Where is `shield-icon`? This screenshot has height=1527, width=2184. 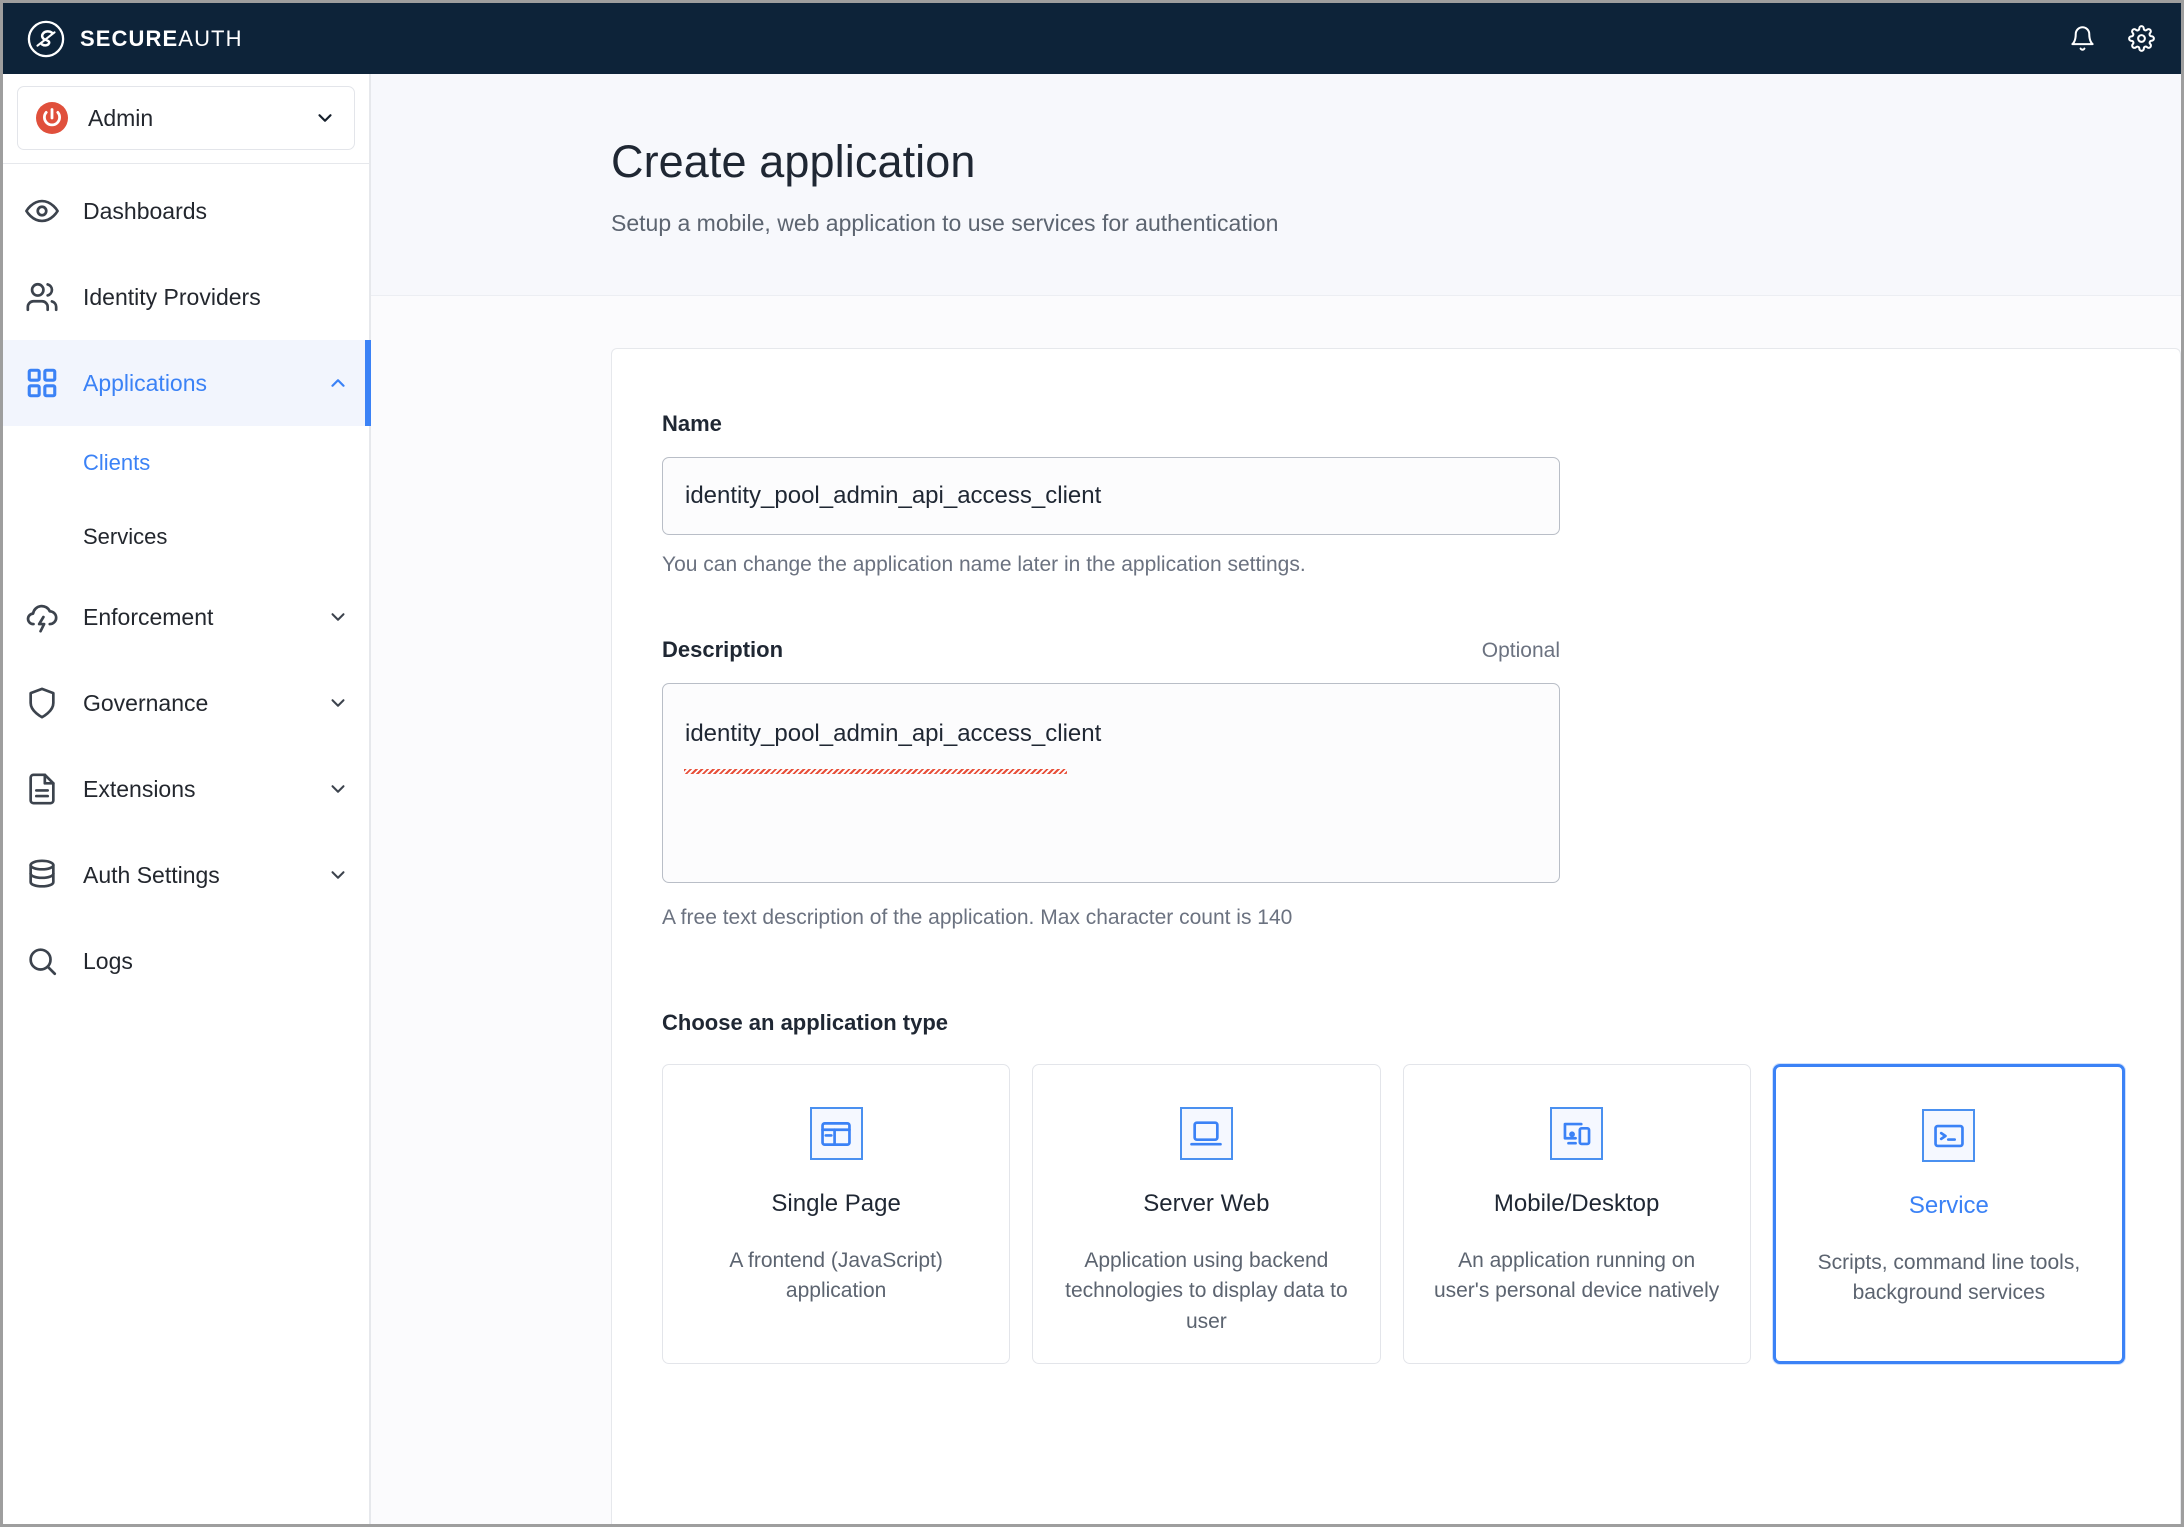 shield-icon is located at coordinates (42, 703).